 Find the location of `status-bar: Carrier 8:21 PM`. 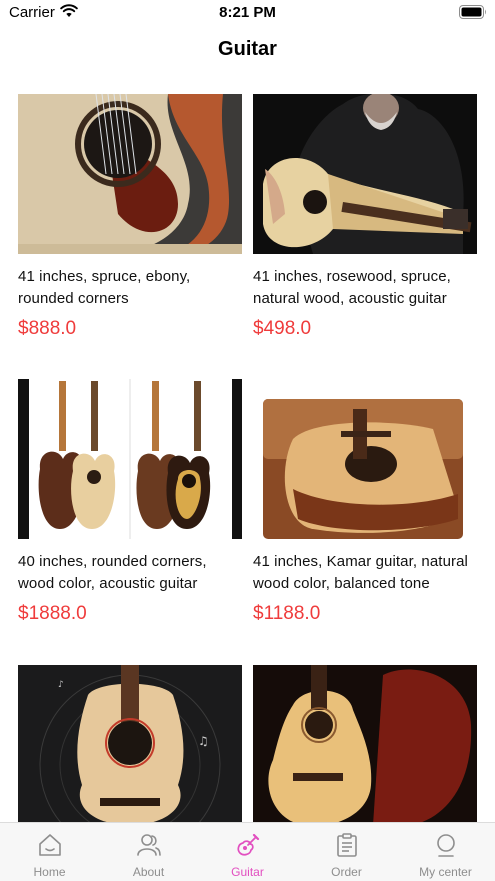

status-bar: Carrier 8:21 PM is located at coordinates (247, 13).